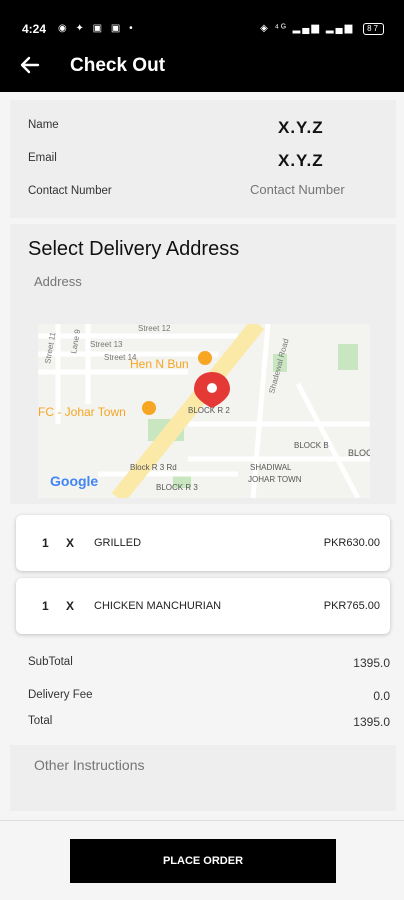  What do you see at coordinates (271, 467) in the screenshot?
I see `map-label-shadiwal: SHADIWAL` at bounding box center [271, 467].